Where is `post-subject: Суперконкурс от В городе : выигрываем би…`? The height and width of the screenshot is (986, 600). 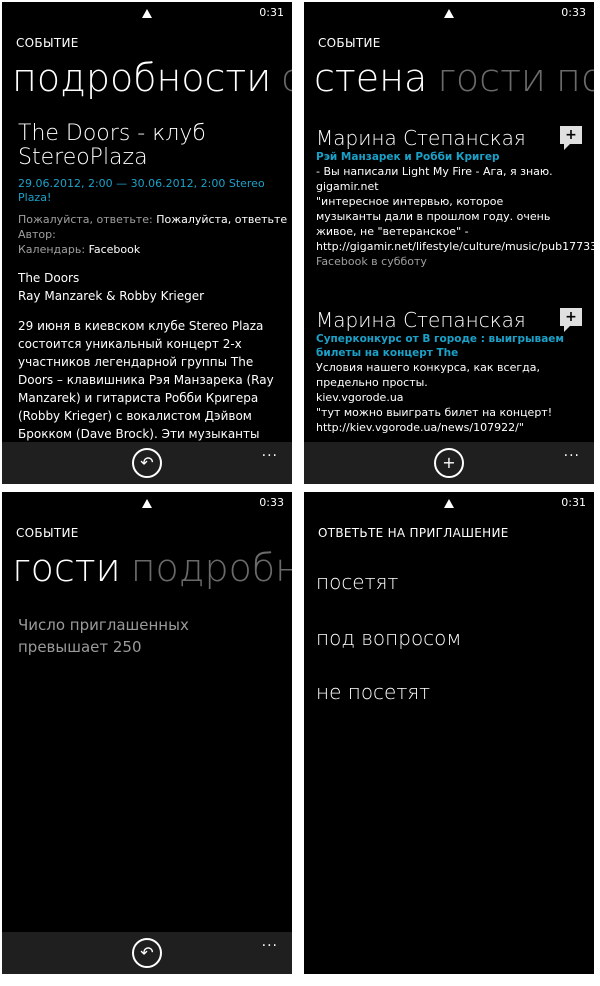 post-subject: Суперконкурс от В городе : выигрываем би… is located at coordinates (440, 346).